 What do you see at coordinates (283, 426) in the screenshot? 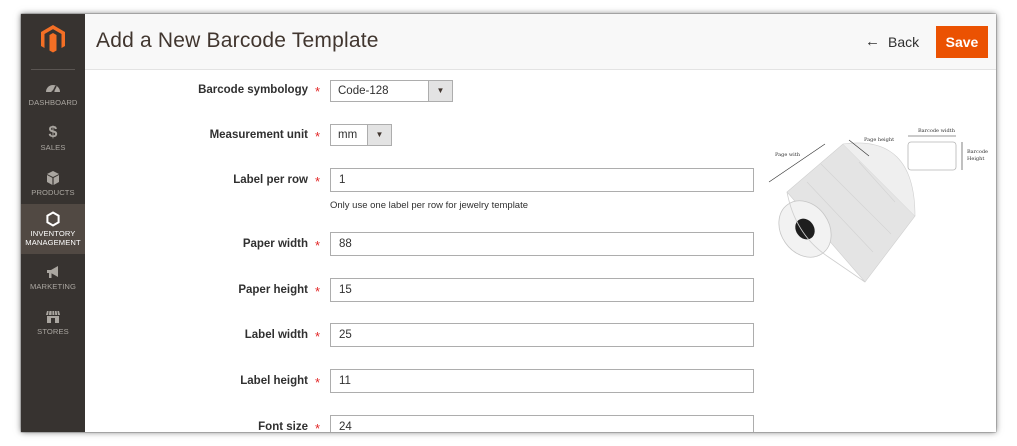
I see `field-label: Font size` at bounding box center [283, 426].